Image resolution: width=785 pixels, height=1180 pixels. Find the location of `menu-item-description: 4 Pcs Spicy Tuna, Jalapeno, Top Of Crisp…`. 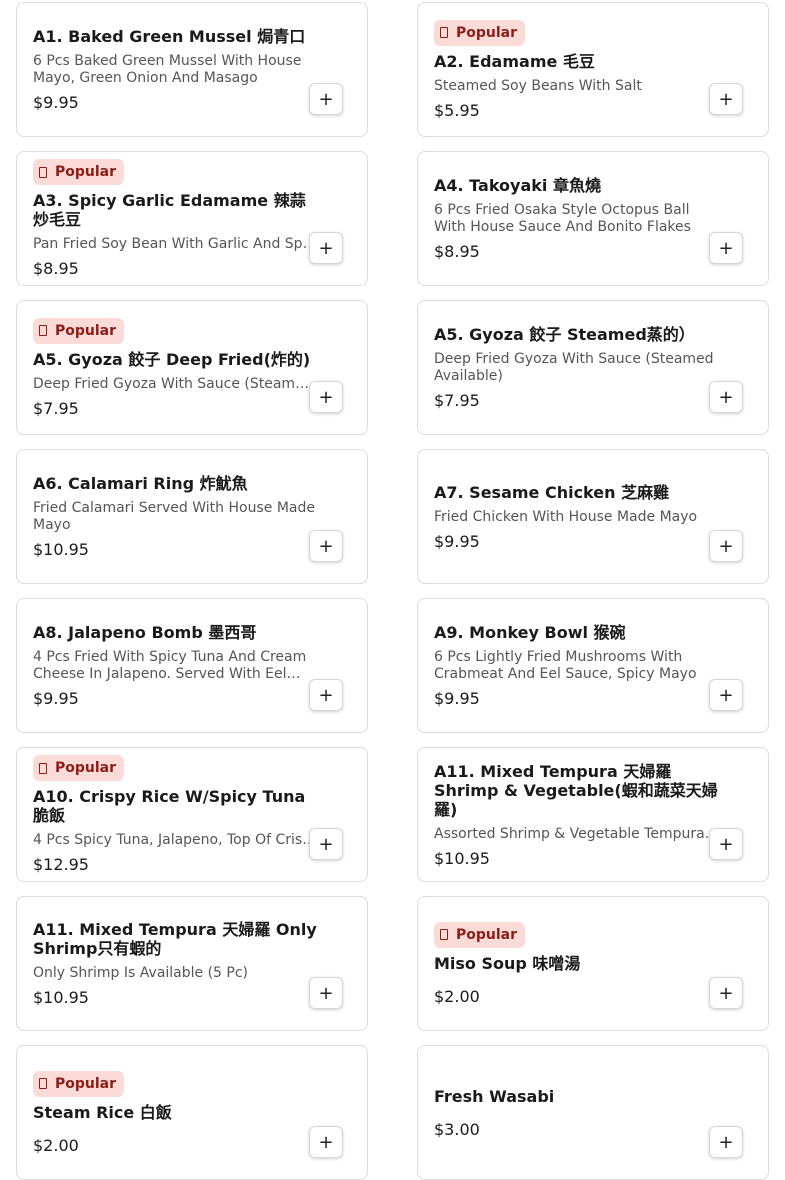

menu-item-description: 4 Pcs Spicy Tuna, Jalapeno, Top Of Crisp… is located at coordinates (175, 840).